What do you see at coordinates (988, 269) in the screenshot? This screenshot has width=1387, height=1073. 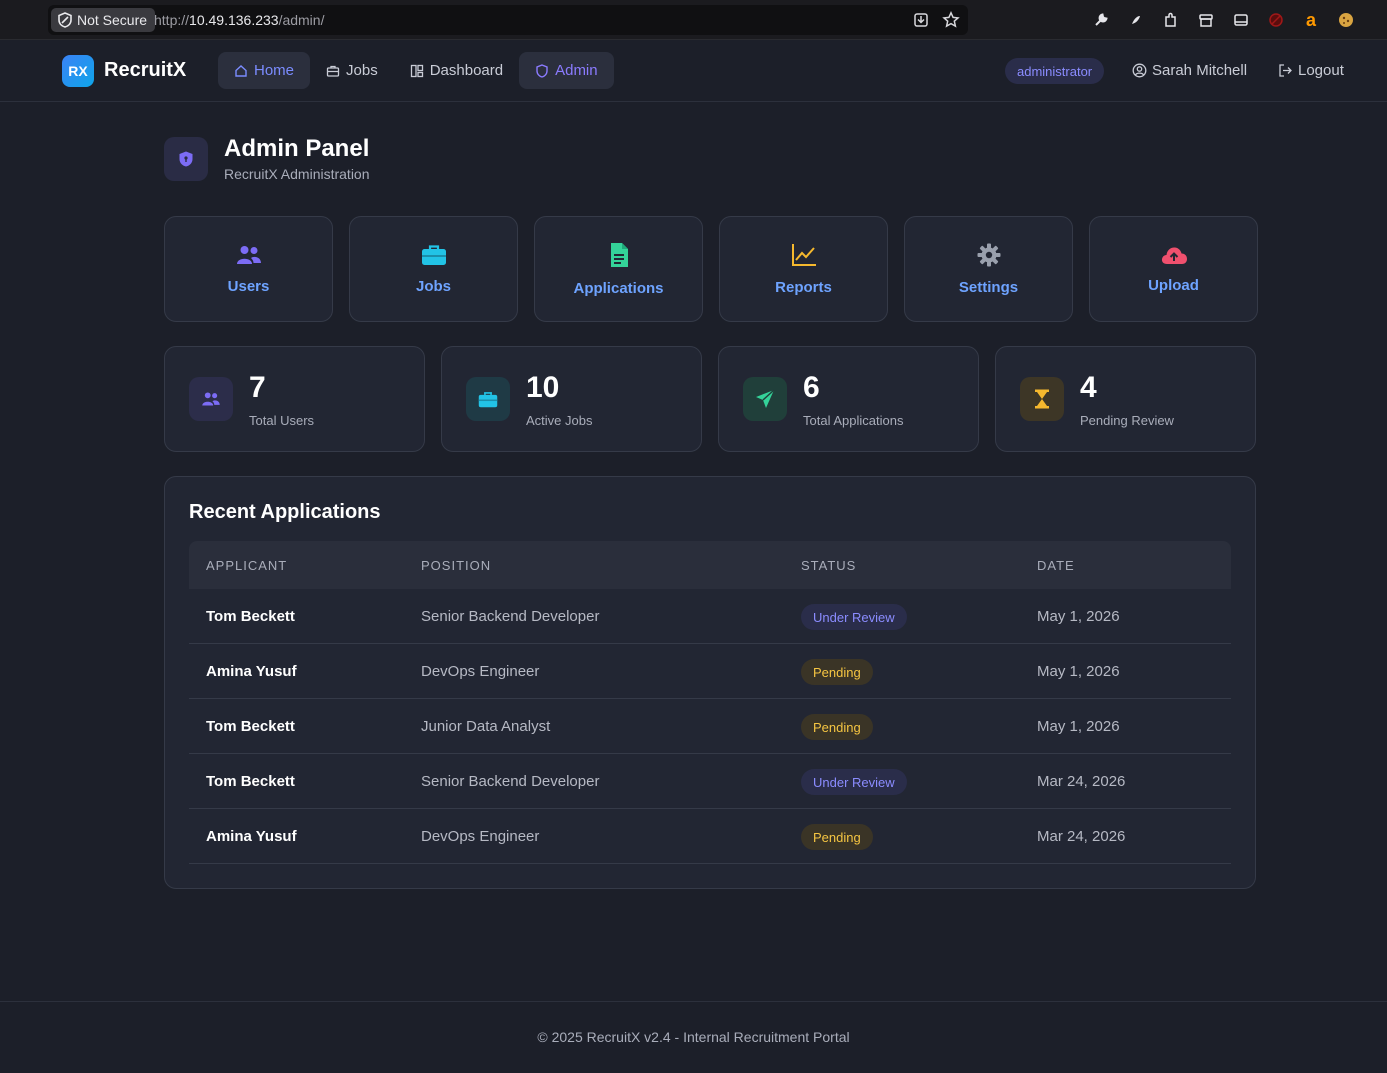 I see `tile-settings: Settings` at bounding box center [988, 269].